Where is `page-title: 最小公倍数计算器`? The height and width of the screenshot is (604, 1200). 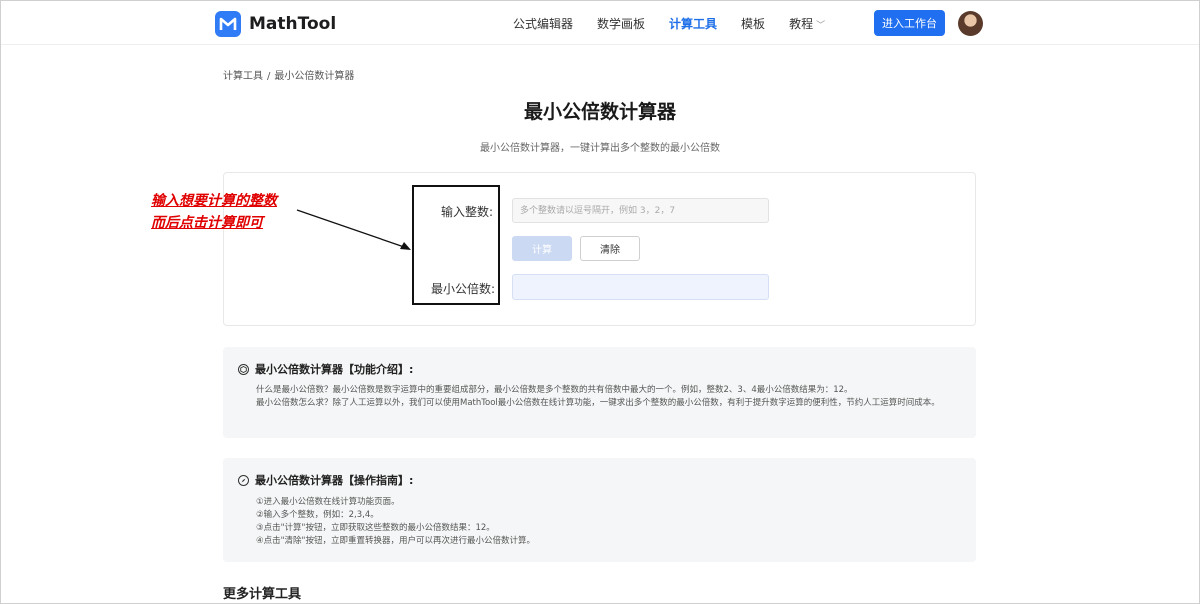 page-title: 最小公倍数计算器 is located at coordinates (599, 112).